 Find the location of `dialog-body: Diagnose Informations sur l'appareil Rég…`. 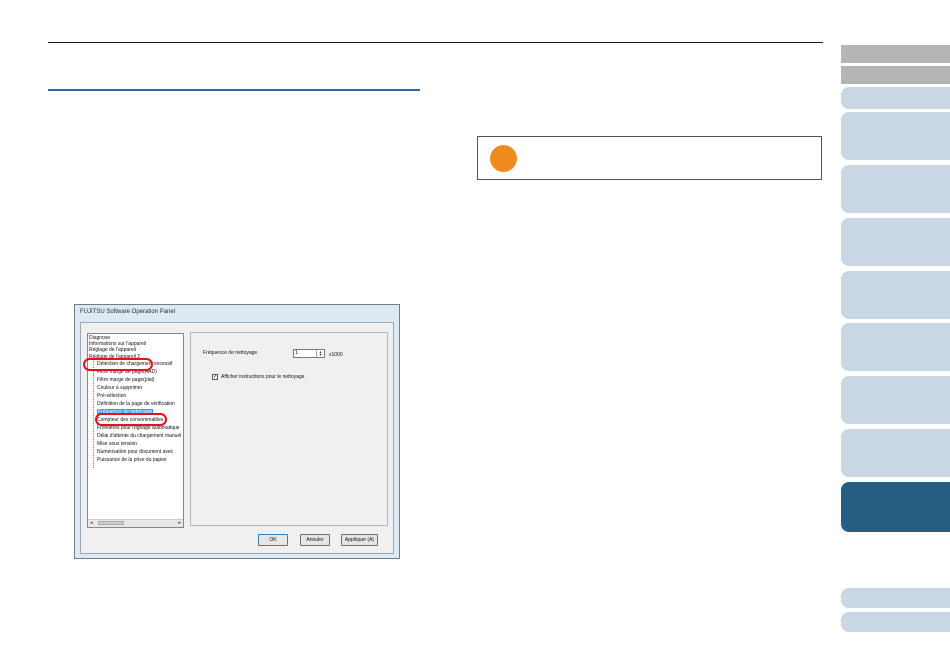

dialog-body: Diagnose Informations sur l'appareil Rég… is located at coordinates (237, 438).